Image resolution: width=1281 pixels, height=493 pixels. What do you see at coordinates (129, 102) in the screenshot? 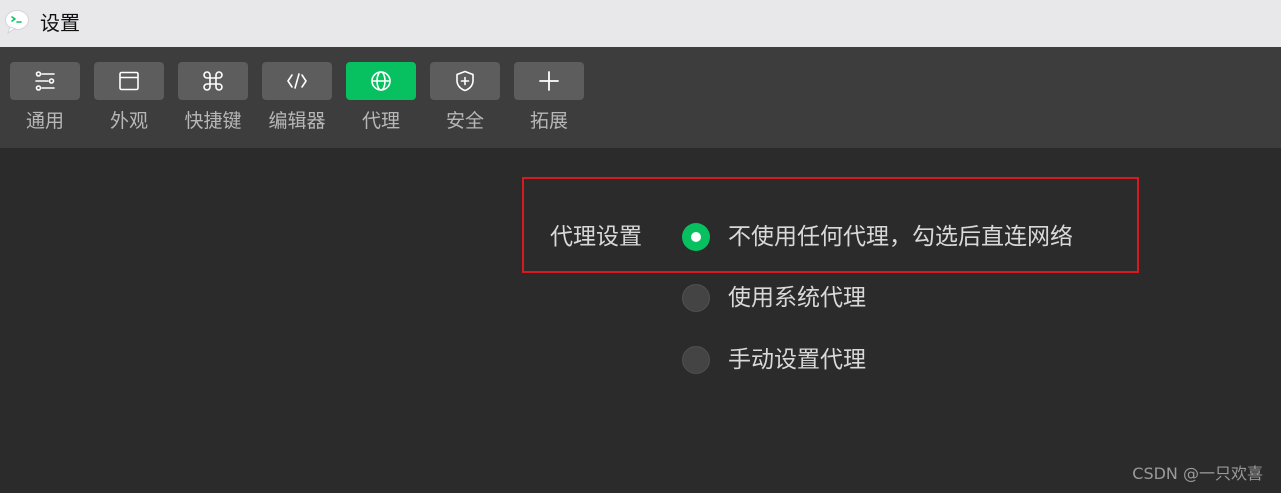
I see `tab-appearance: 外观` at bounding box center [129, 102].